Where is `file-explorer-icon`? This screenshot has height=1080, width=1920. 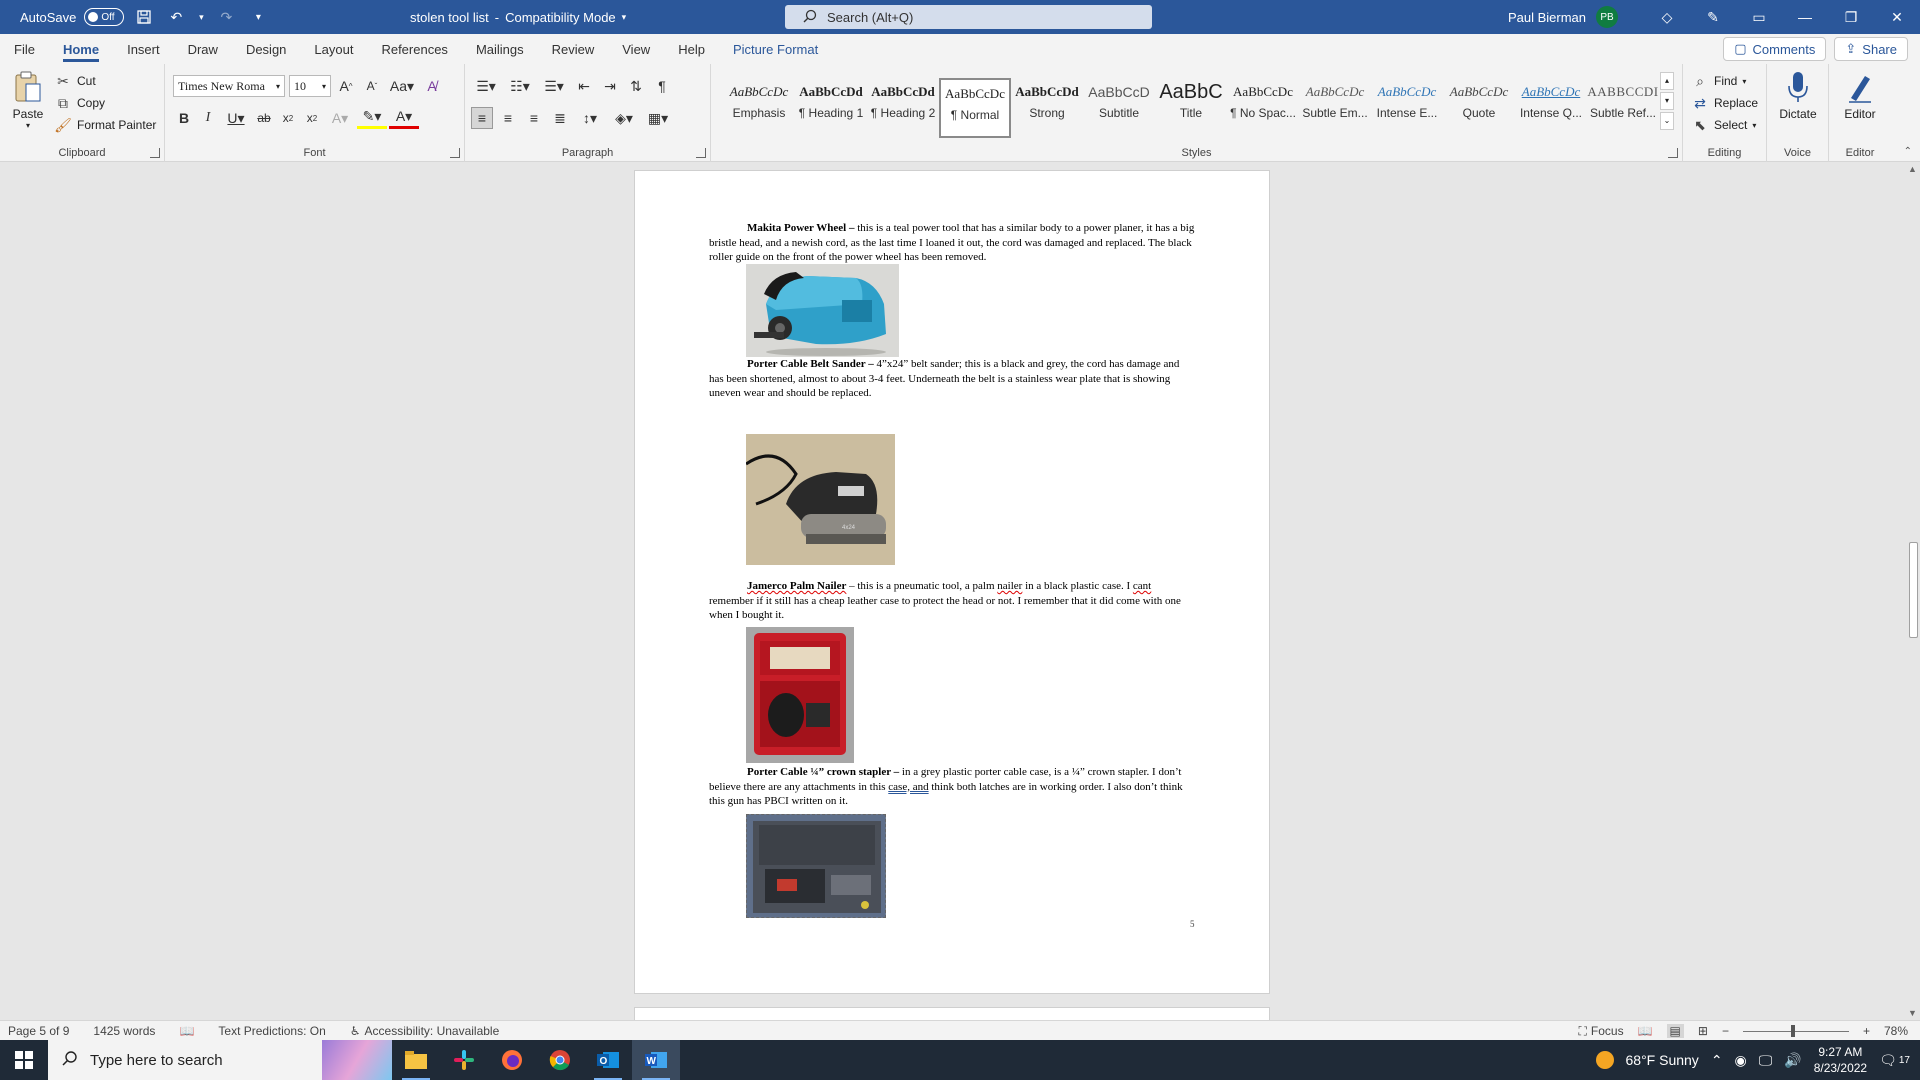 file-explorer-icon is located at coordinates (416, 1060).